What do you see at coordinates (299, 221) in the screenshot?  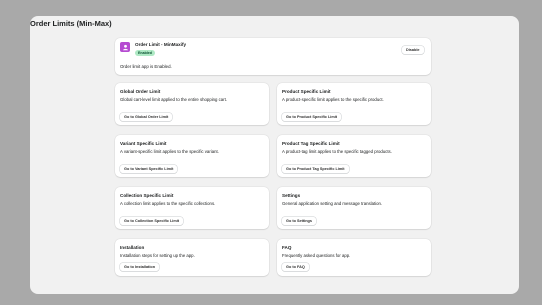 I see `go-to-settings-button: Go to Settings` at bounding box center [299, 221].